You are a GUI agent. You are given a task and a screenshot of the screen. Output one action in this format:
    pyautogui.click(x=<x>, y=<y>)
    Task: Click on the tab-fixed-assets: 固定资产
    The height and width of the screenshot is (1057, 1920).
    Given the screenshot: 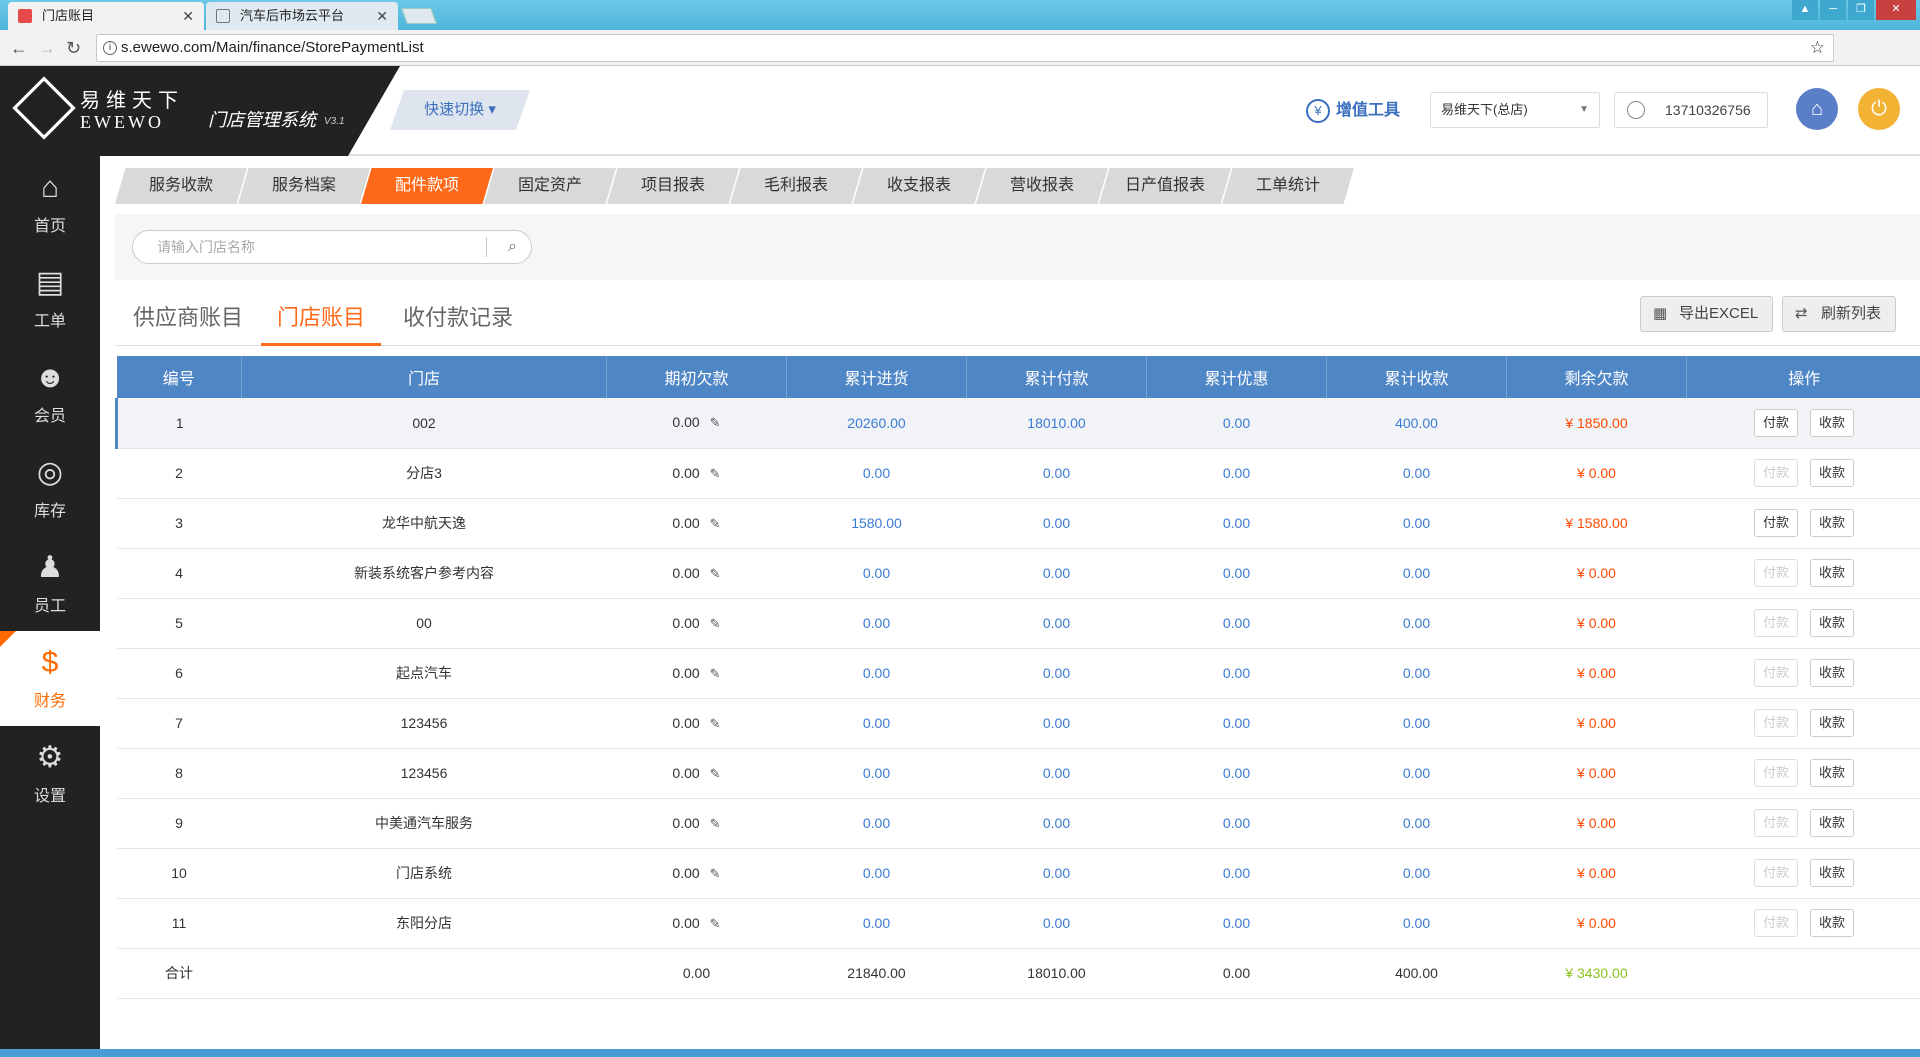 What is the action you would take?
    pyautogui.click(x=550, y=186)
    